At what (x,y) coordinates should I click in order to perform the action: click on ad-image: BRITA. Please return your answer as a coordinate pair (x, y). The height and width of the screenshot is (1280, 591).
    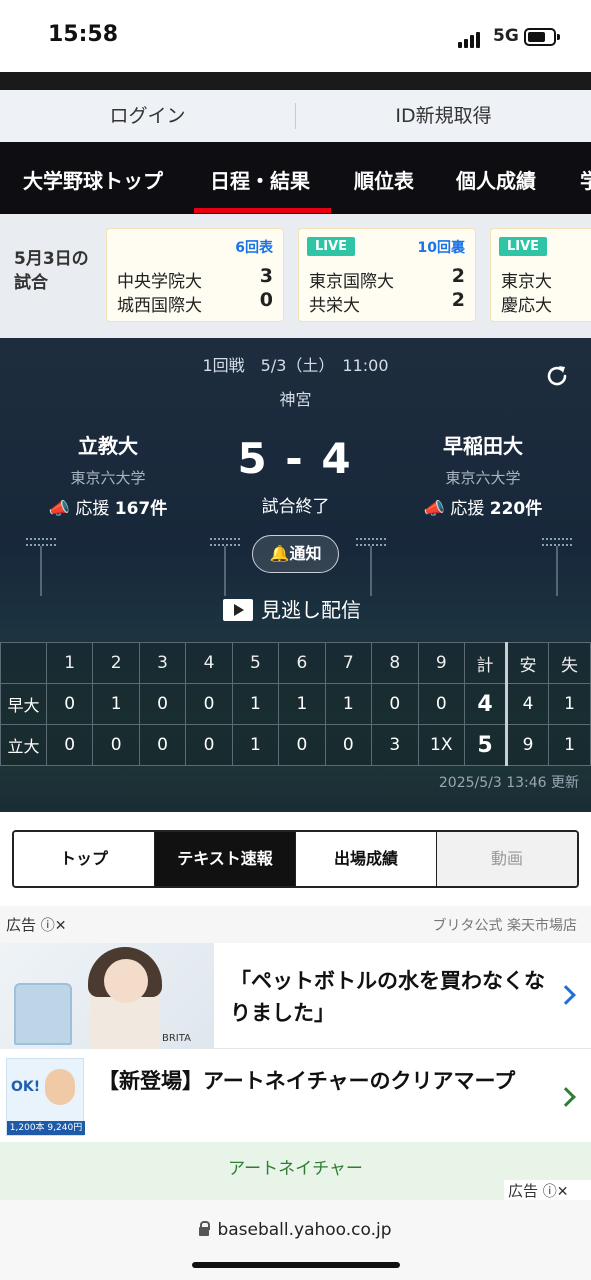
    Looking at the image, I should click on (107, 996).